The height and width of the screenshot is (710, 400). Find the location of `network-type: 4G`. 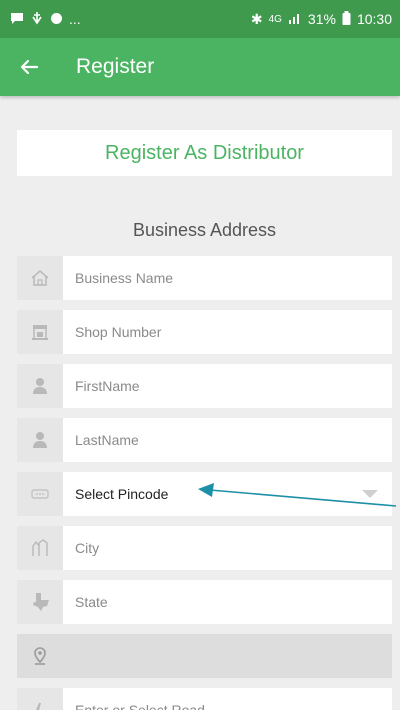

network-type: 4G is located at coordinates (275, 19).